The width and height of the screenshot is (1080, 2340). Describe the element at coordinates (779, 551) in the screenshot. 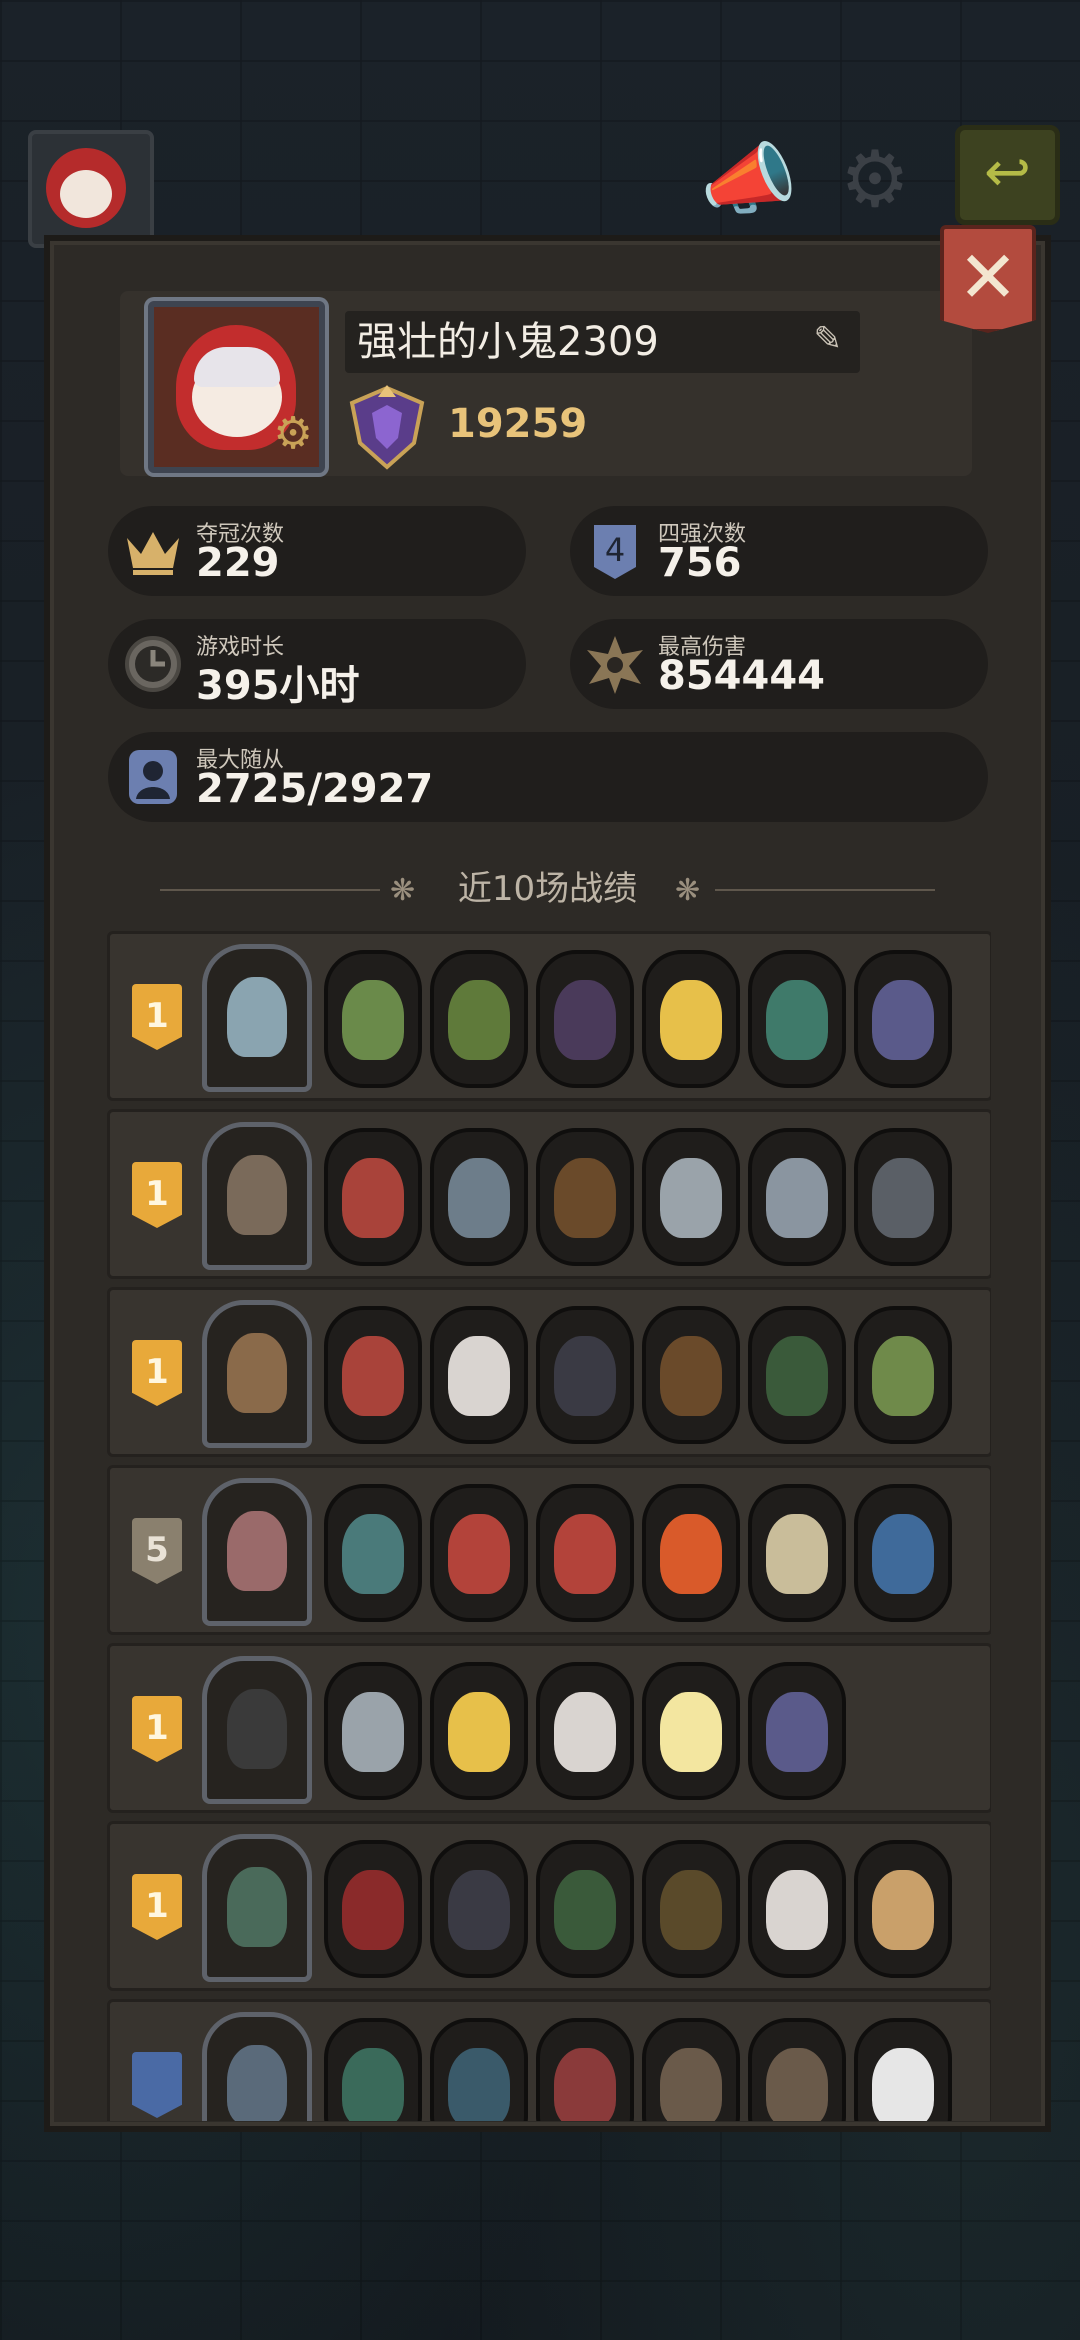

I see `stat-top4: 4 四强次数 756` at that location.